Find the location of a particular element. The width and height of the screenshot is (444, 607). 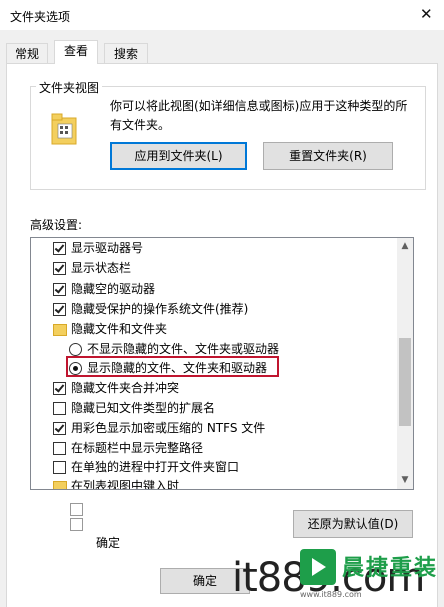

window-title: 文件夹选项 is located at coordinates (40, 17).